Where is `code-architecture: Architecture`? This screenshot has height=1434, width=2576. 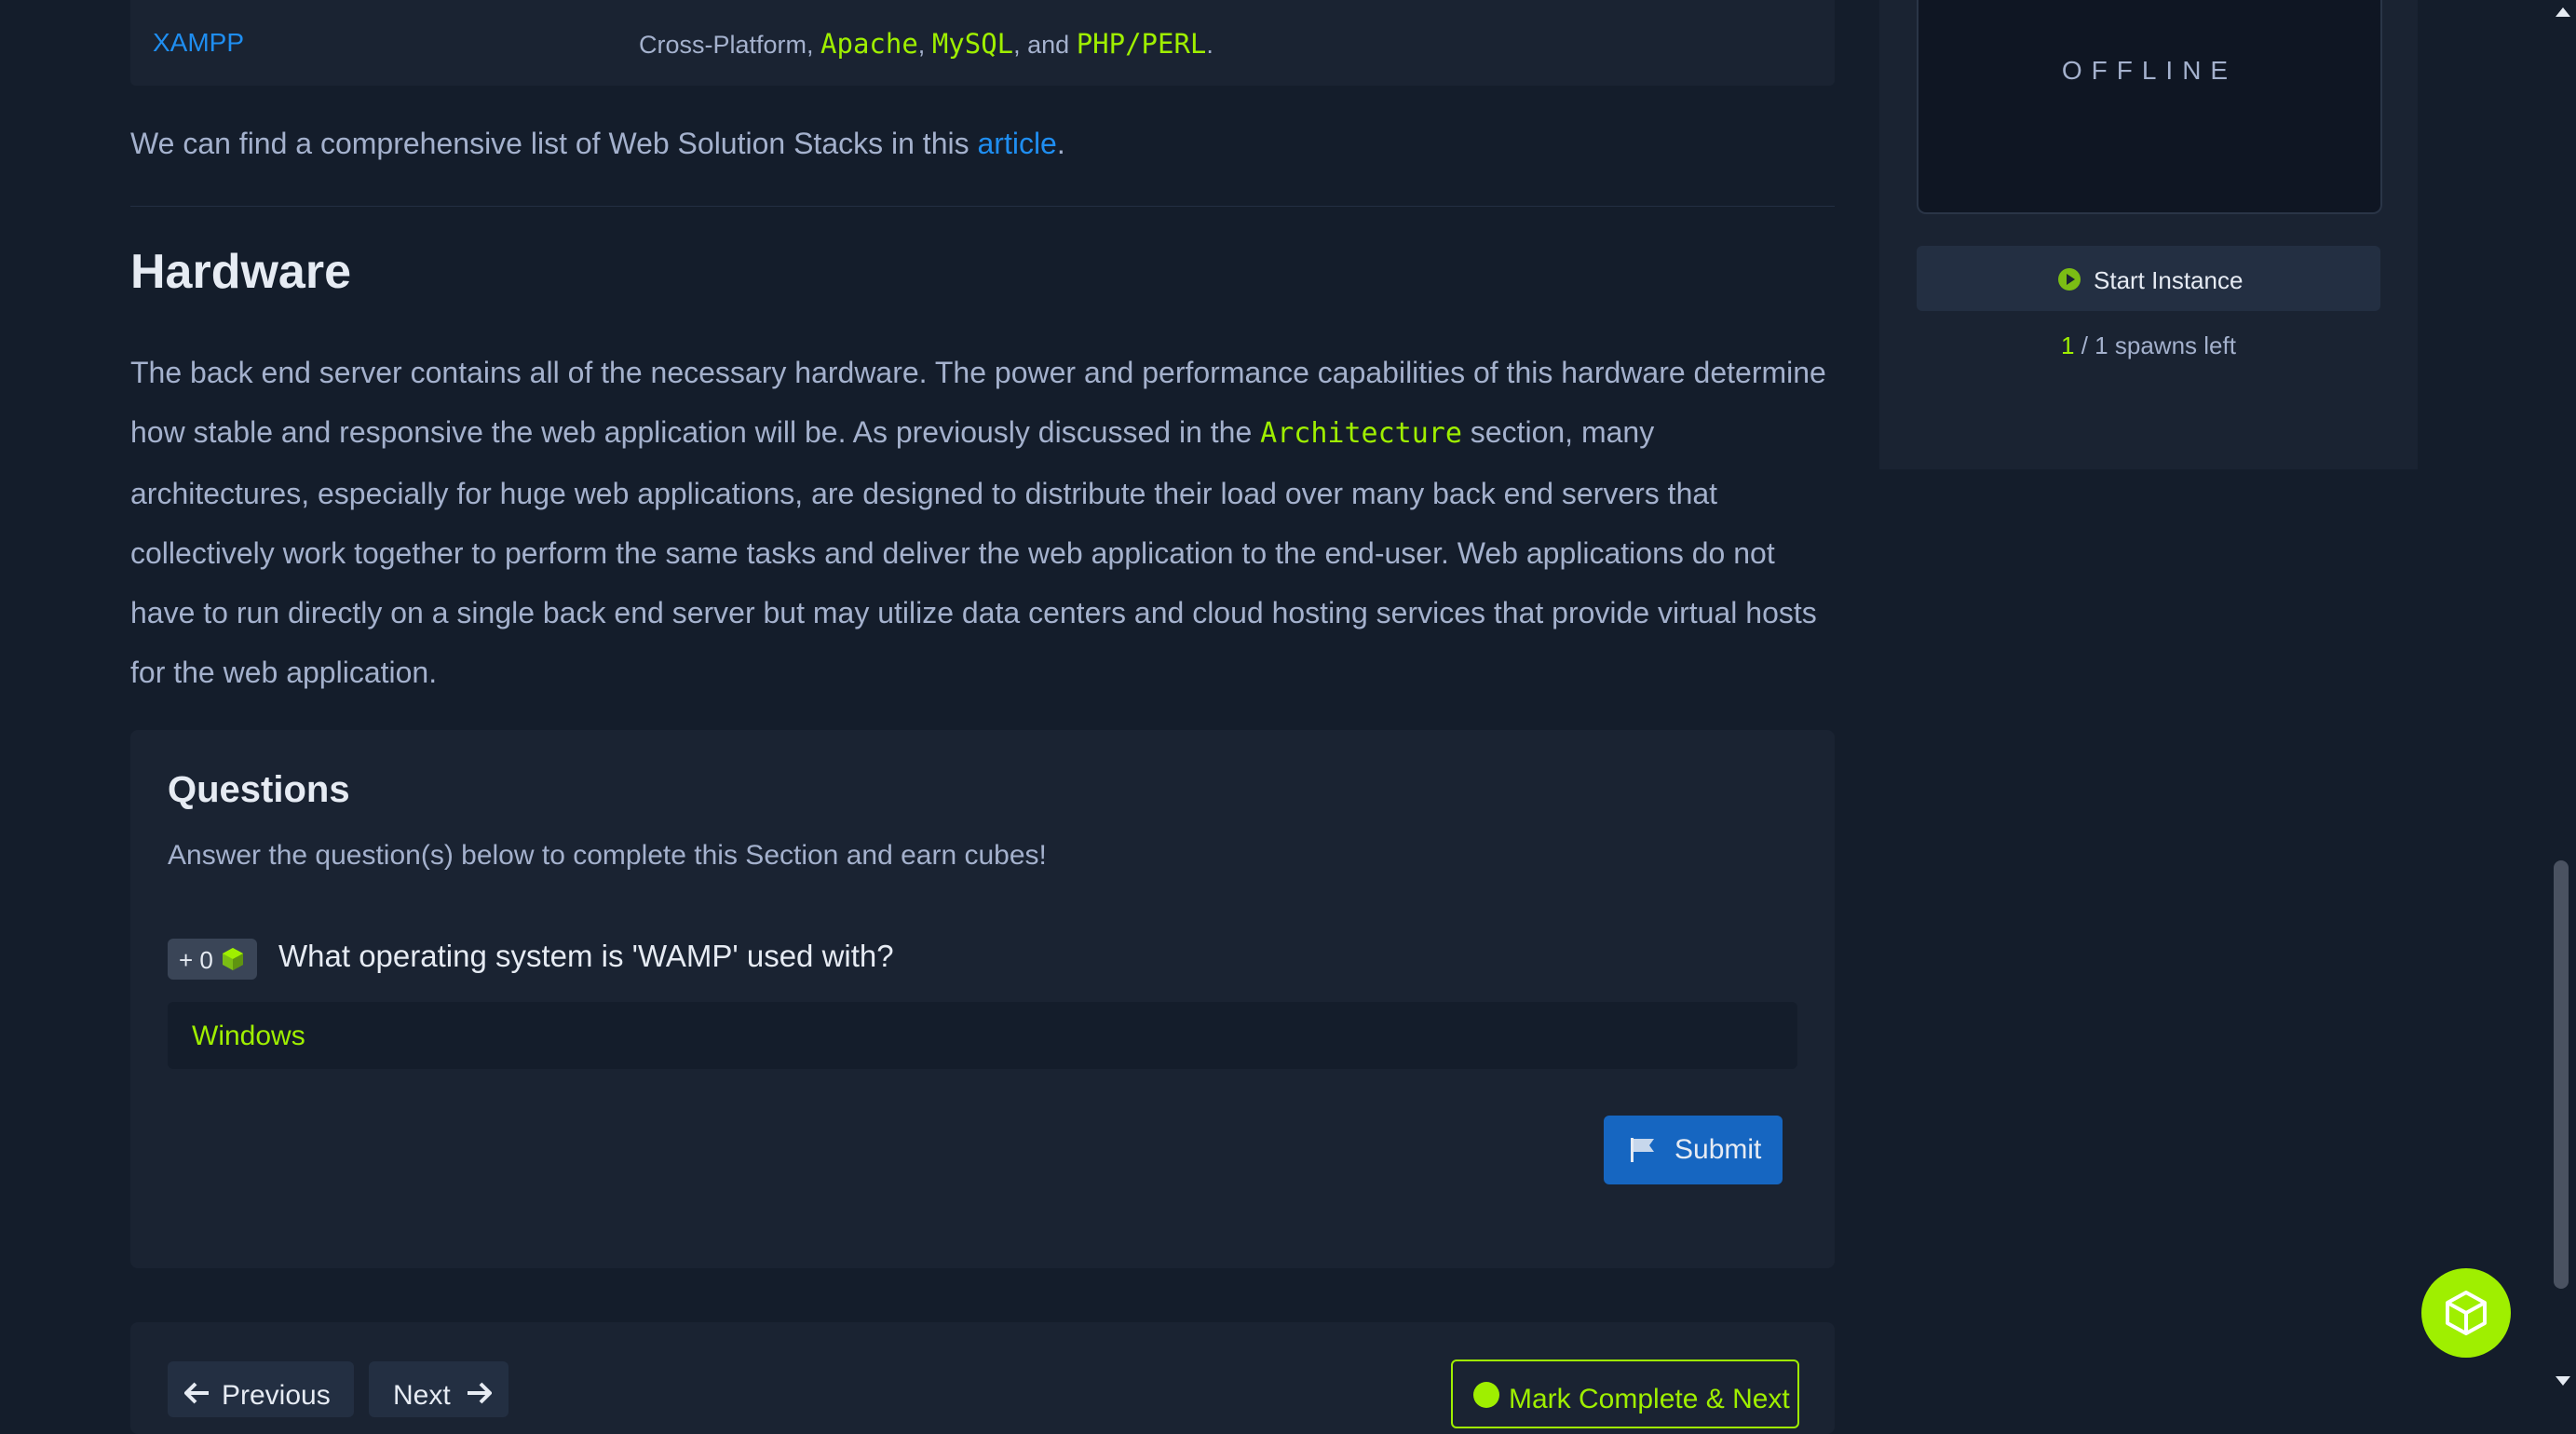 code-architecture: Architecture is located at coordinates (1361, 434).